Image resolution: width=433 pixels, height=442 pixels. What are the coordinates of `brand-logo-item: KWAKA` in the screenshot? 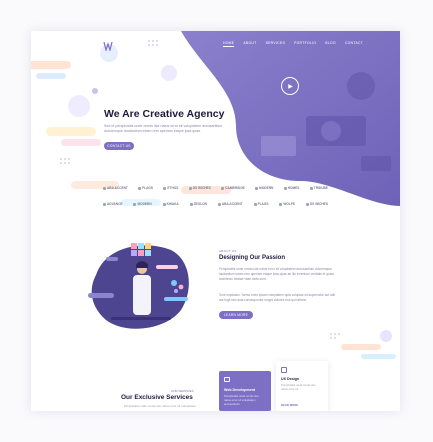 It's located at (170, 204).